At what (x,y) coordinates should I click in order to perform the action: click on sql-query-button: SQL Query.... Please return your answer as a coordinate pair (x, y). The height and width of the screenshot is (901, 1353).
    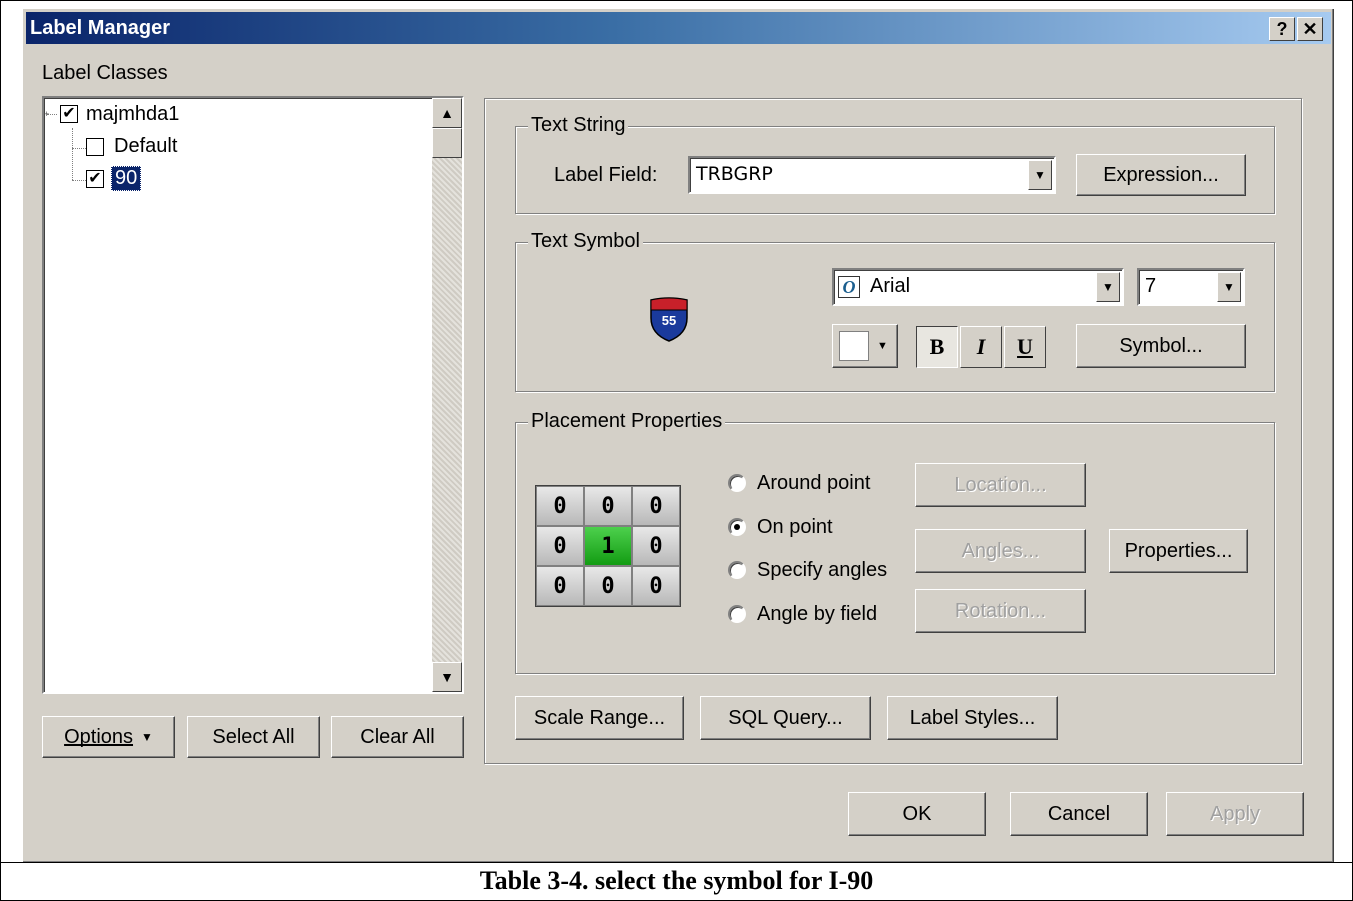
    Looking at the image, I should click on (785, 718).